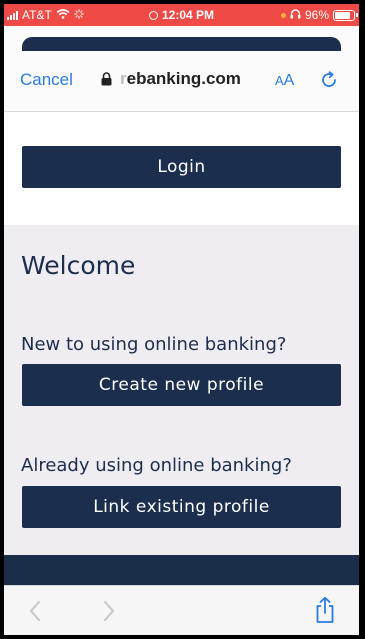 The image size is (365, 639). What do you see at coordinates (46, 80) in the screenshot?
I see `cancel-button: Cancel` at bounding box center [46, 80].